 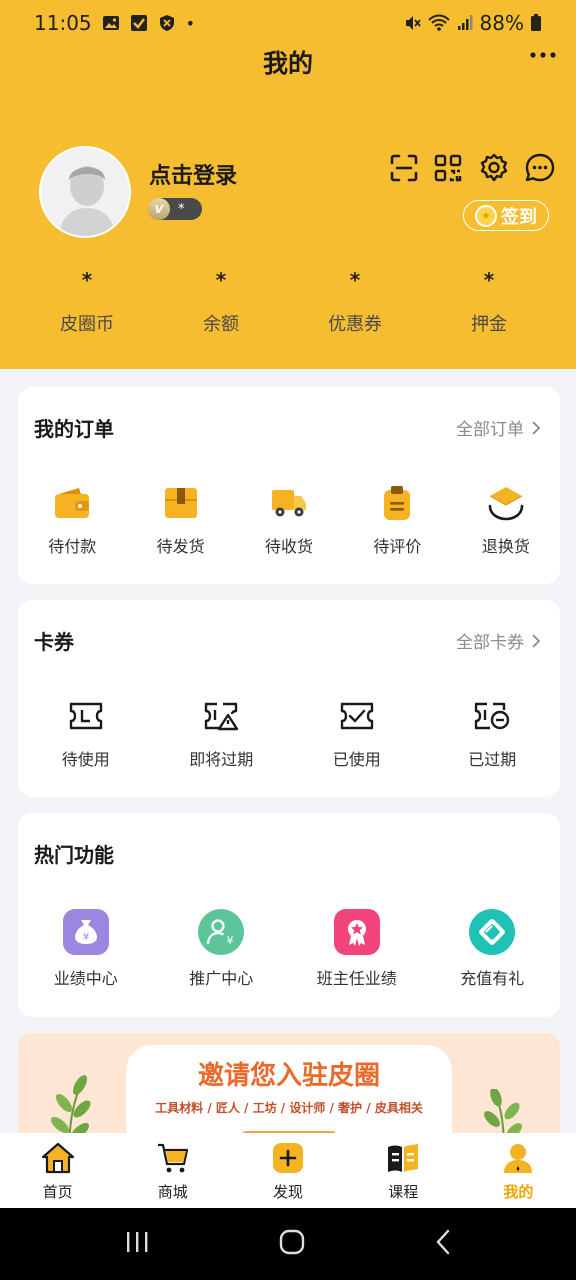 I want to click on all-orders-label: 全部订单, so click(x=490, y=430).